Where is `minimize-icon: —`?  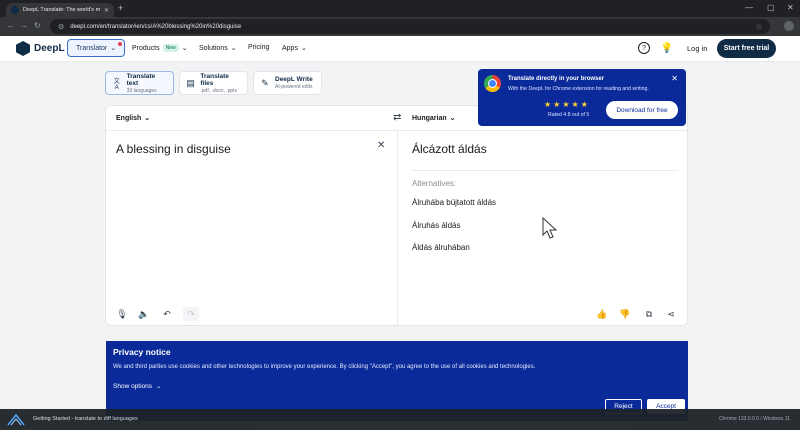
minimize-icon: — is located at coordinates (749, 8).